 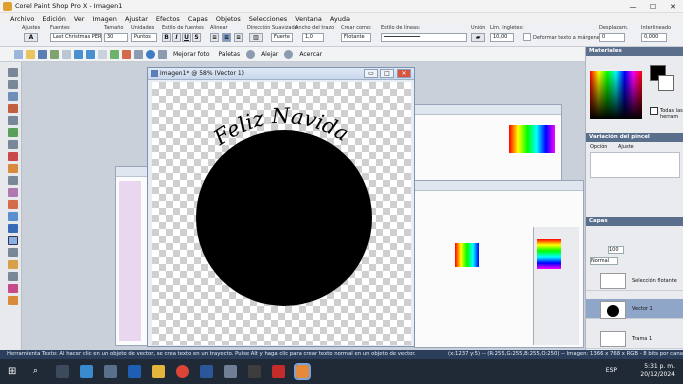 I want to click on pen-tool-icon, so click(x=13, y=252).